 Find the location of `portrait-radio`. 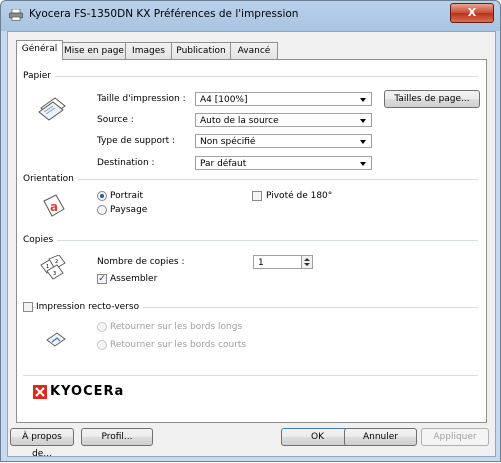

portrait-radio is located at coordinates (102, 196).